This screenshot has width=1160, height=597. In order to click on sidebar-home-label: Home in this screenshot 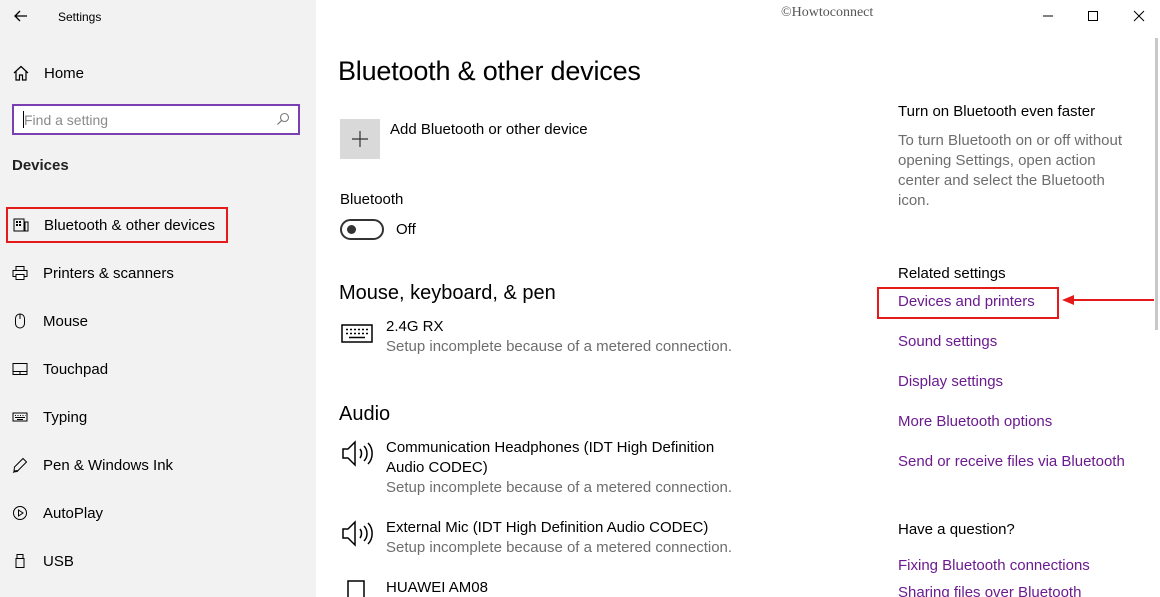, I will do `click(64, 73)`.